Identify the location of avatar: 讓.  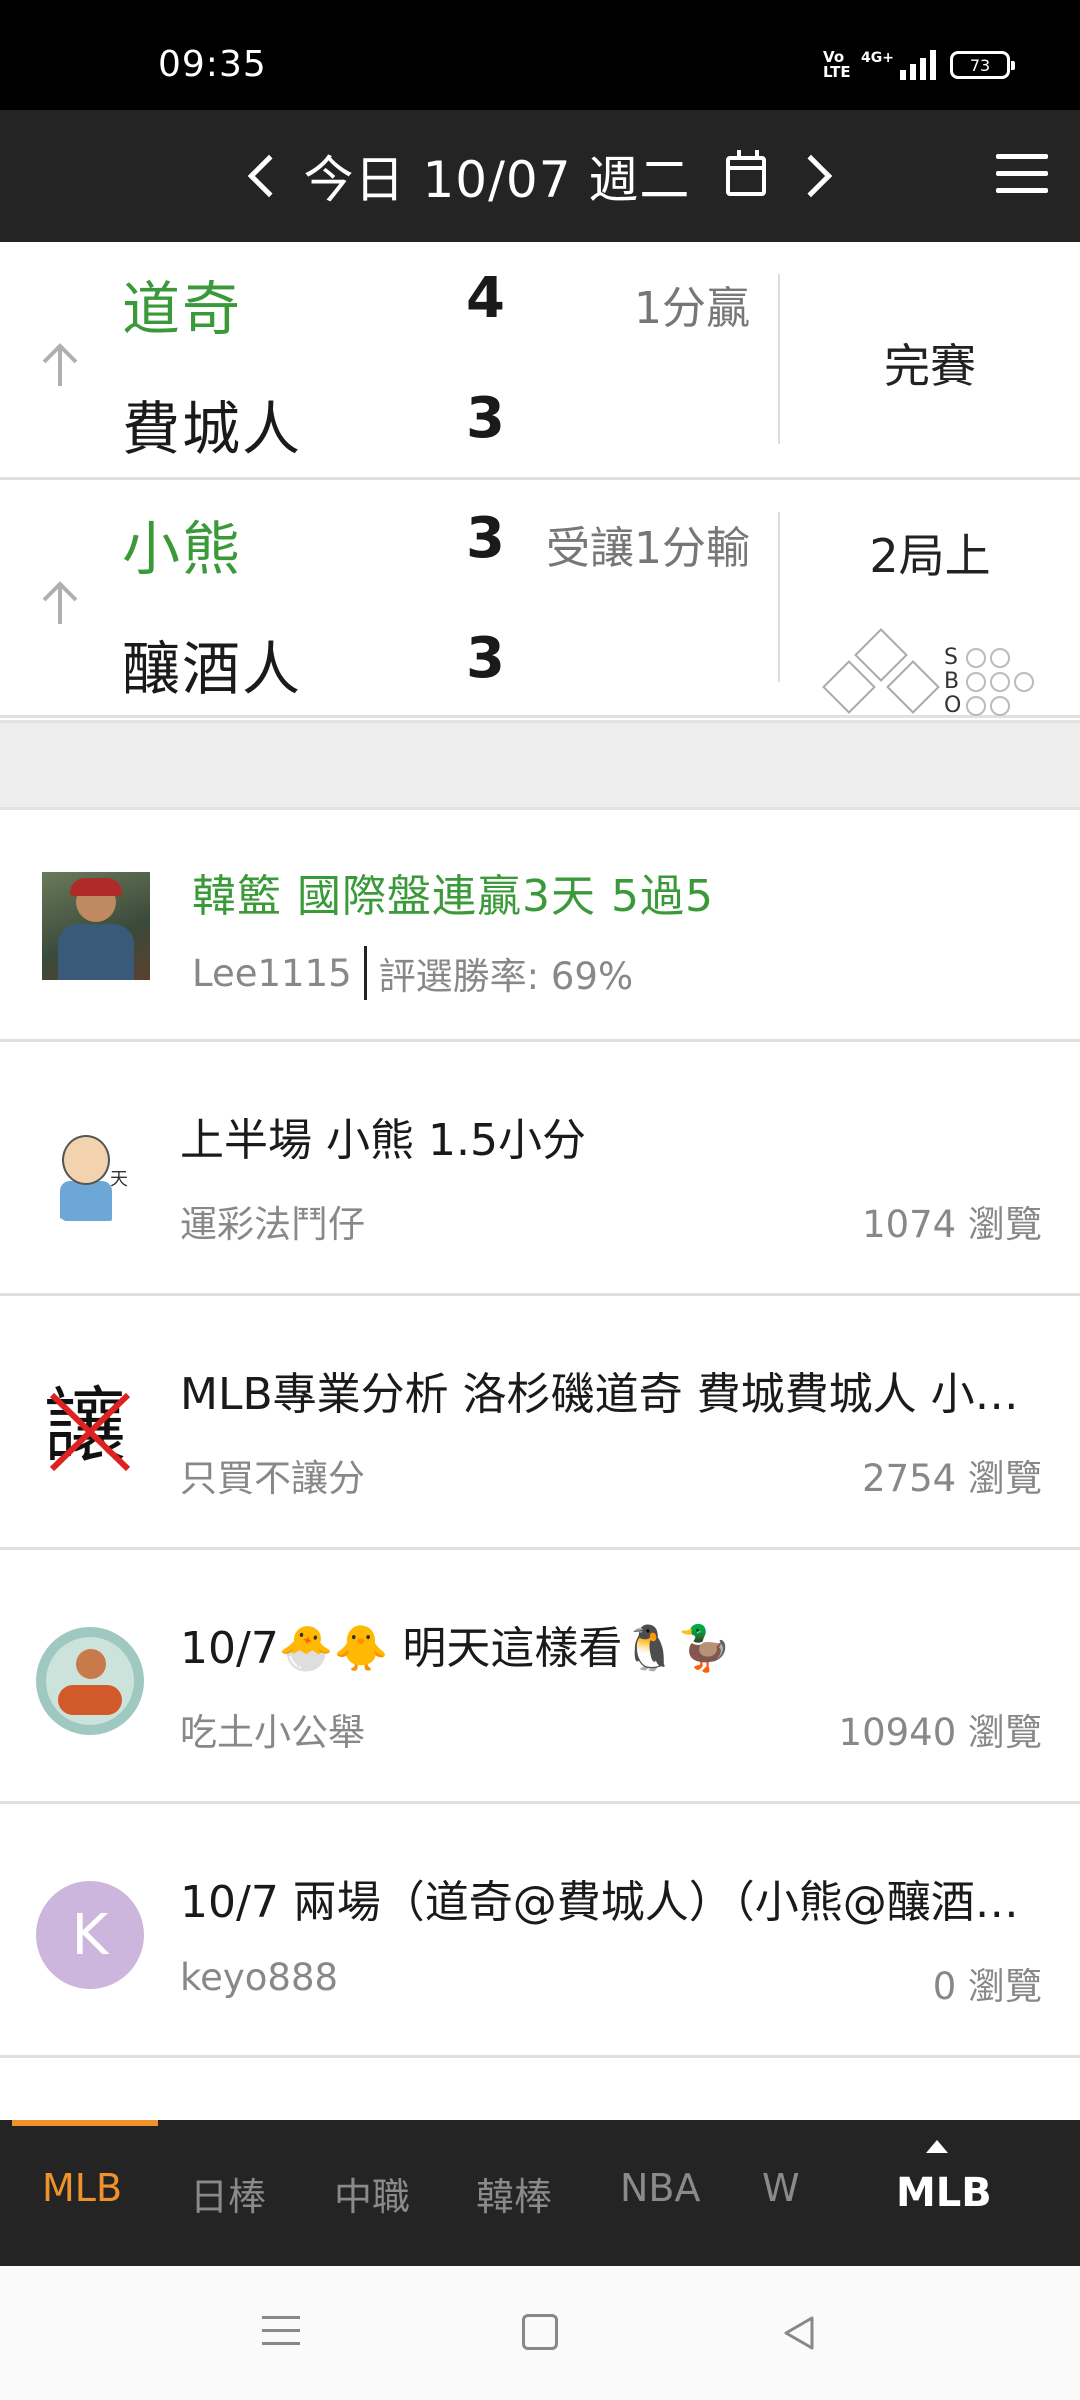
(90, 1427).